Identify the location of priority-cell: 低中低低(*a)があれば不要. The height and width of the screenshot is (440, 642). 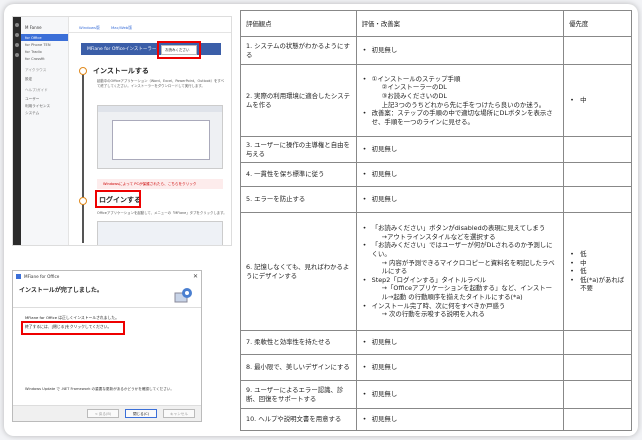
(597, 271).